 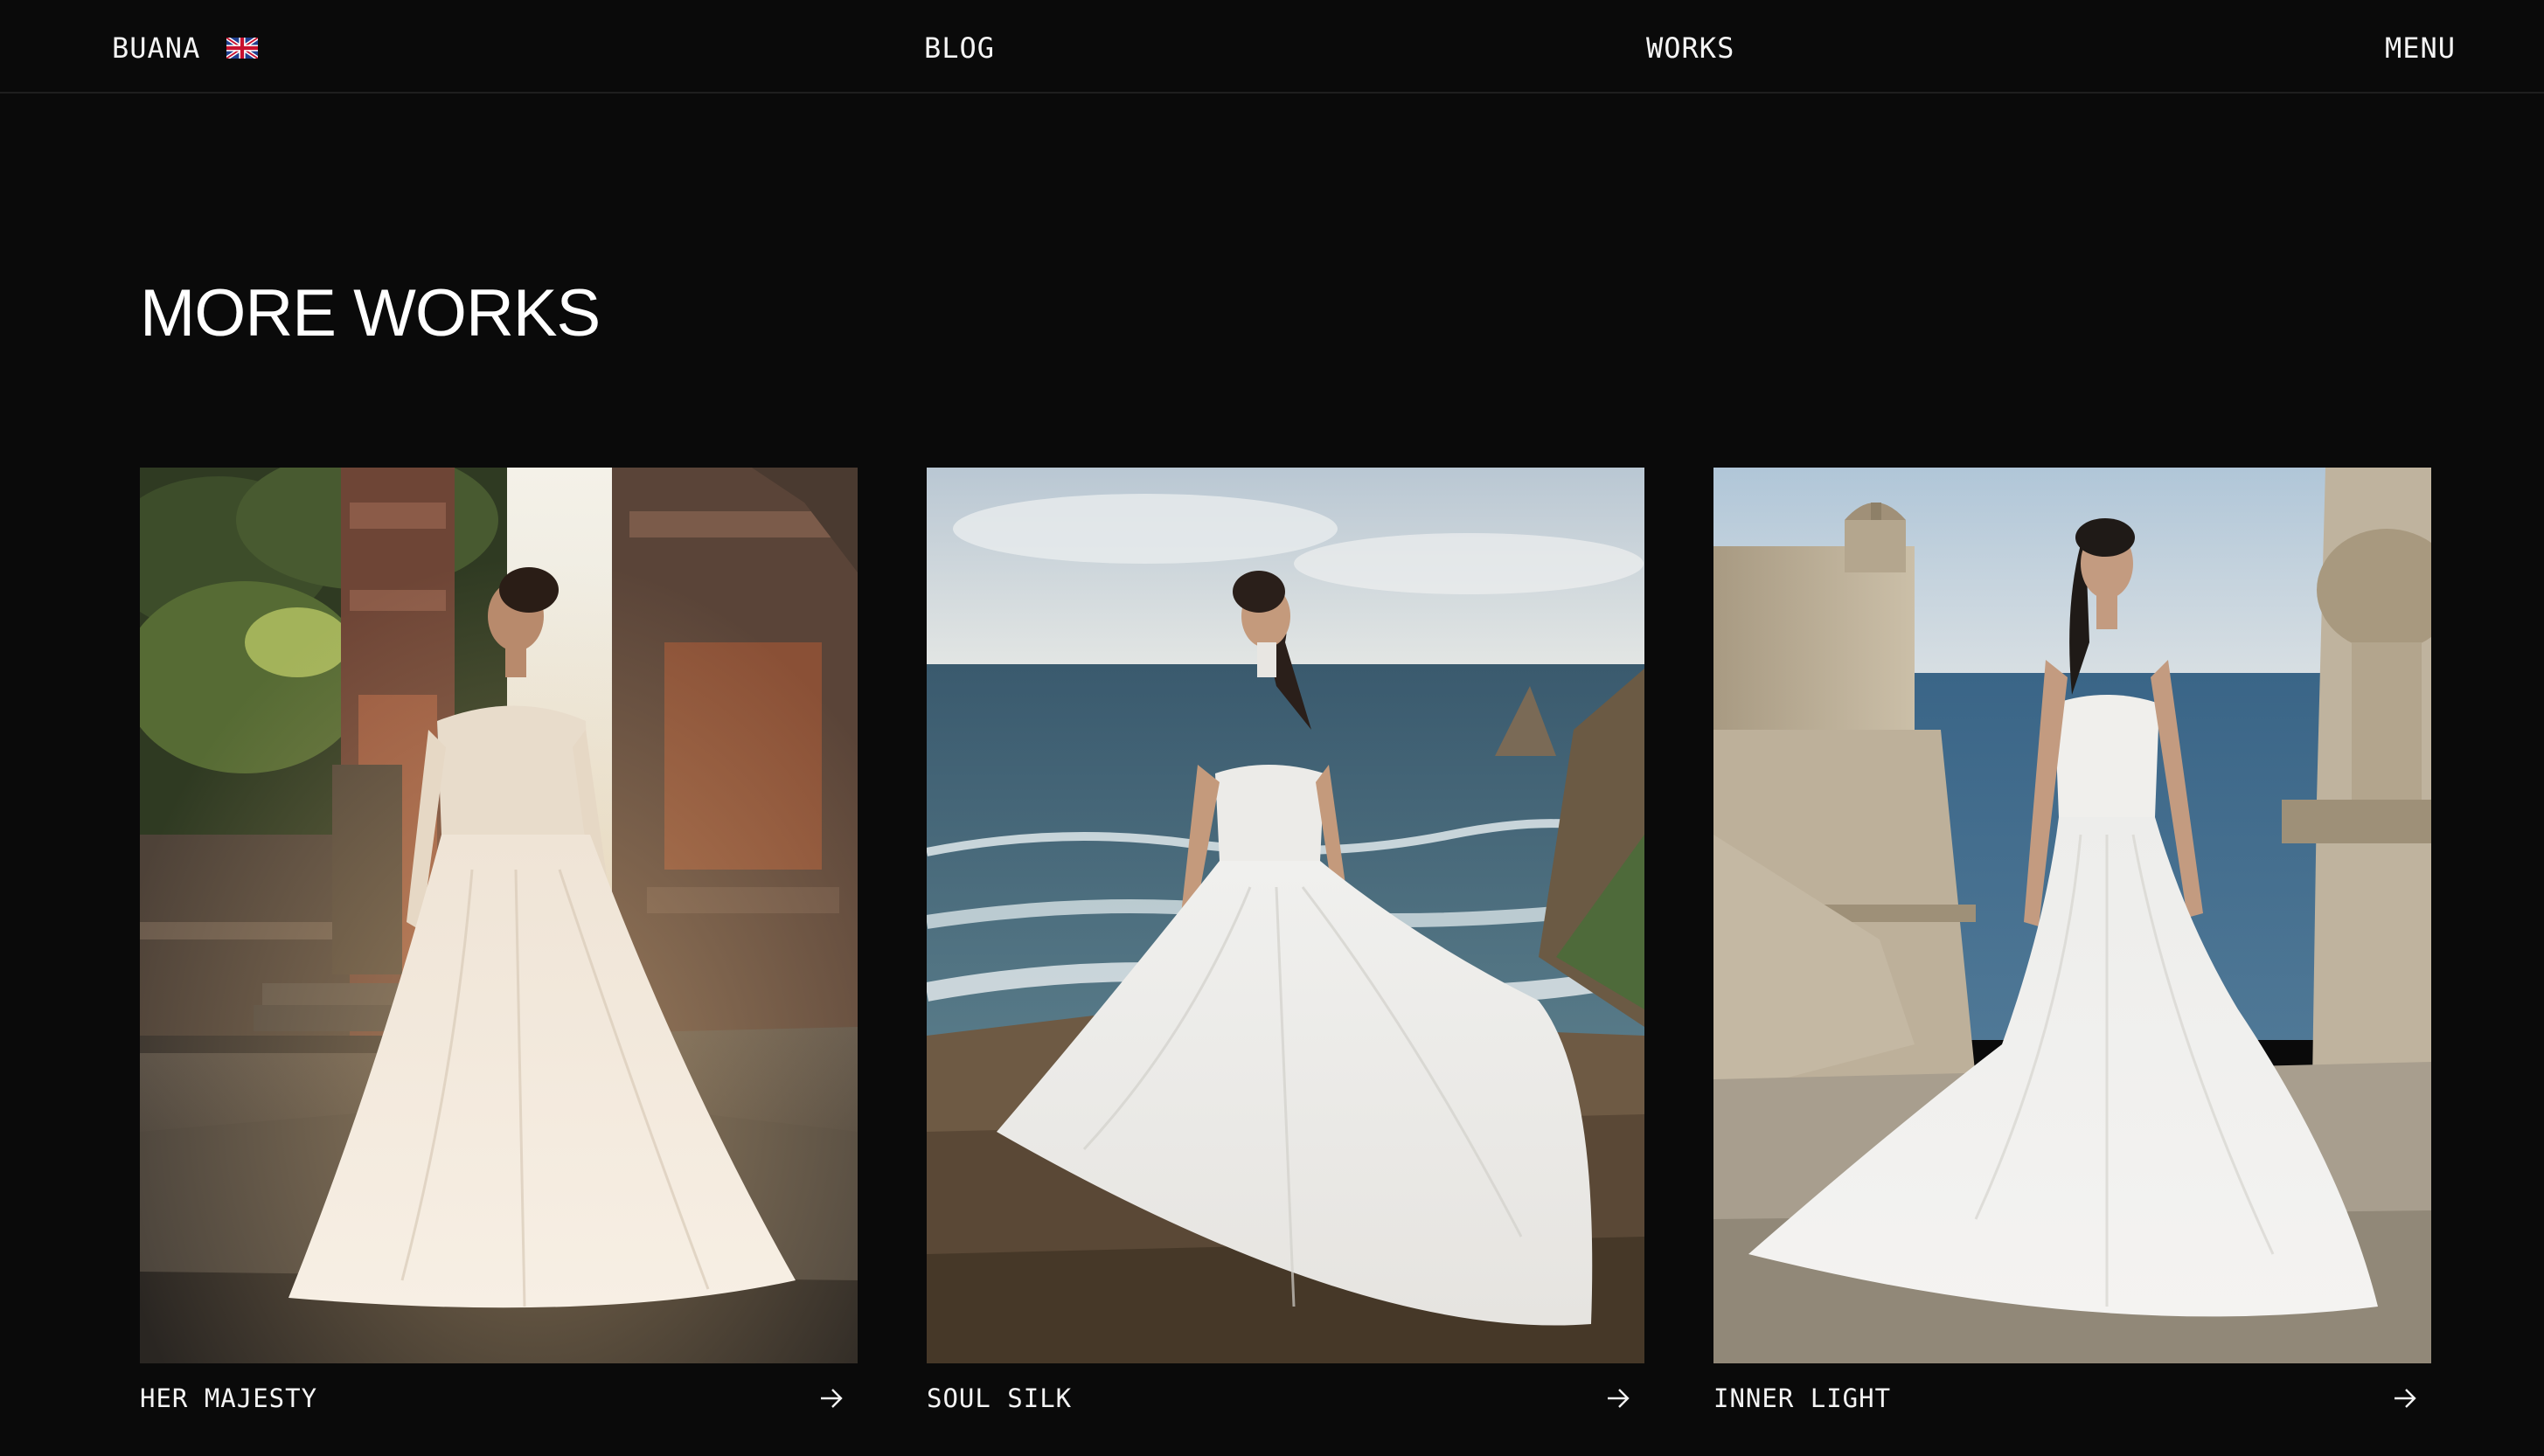 I want to click on nav-works: WORKS, so click(x=1690, y=48).